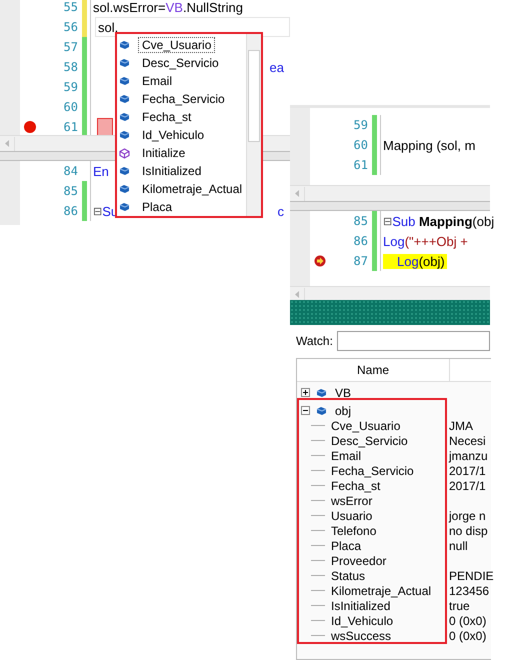 The width and height of the screenshot is (513, 660). What do you see at coordinates (436, 241) in the screenshot?
I see `code-text: ("+++Obj +` at bounding box center [436, 241].